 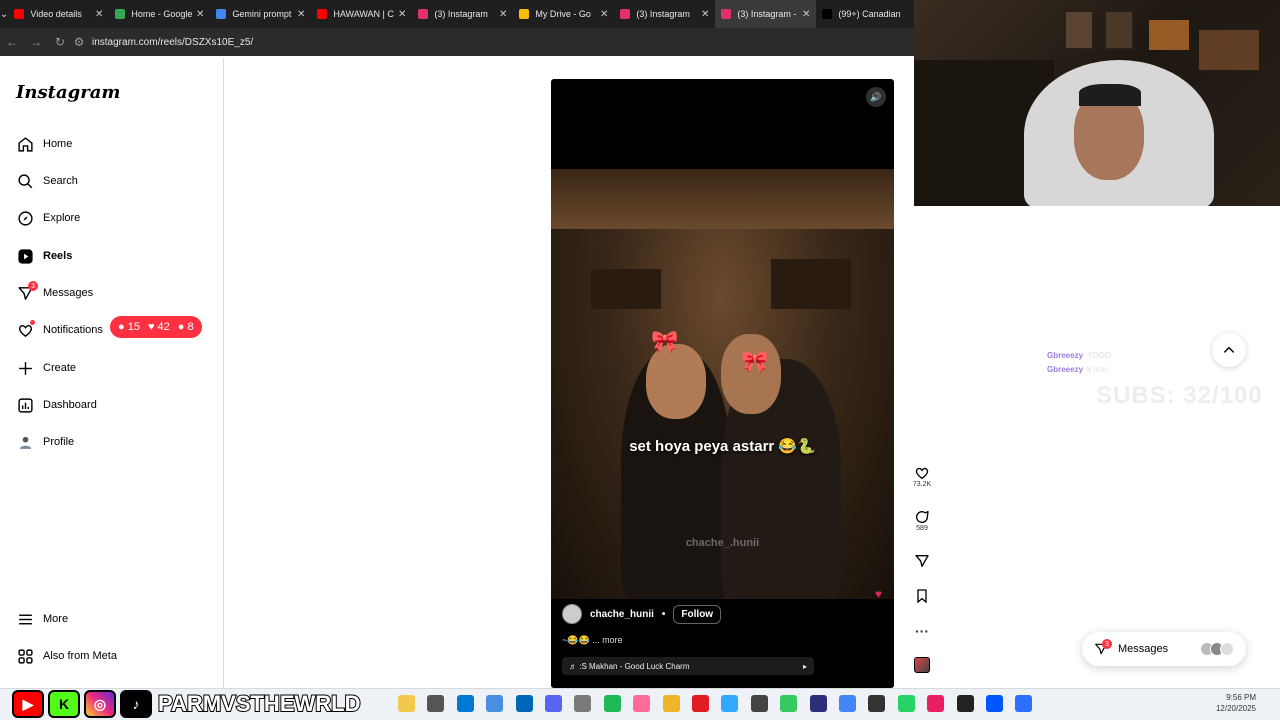 I want to click on instagram-icon: ◎, so click(x=100, y=704).